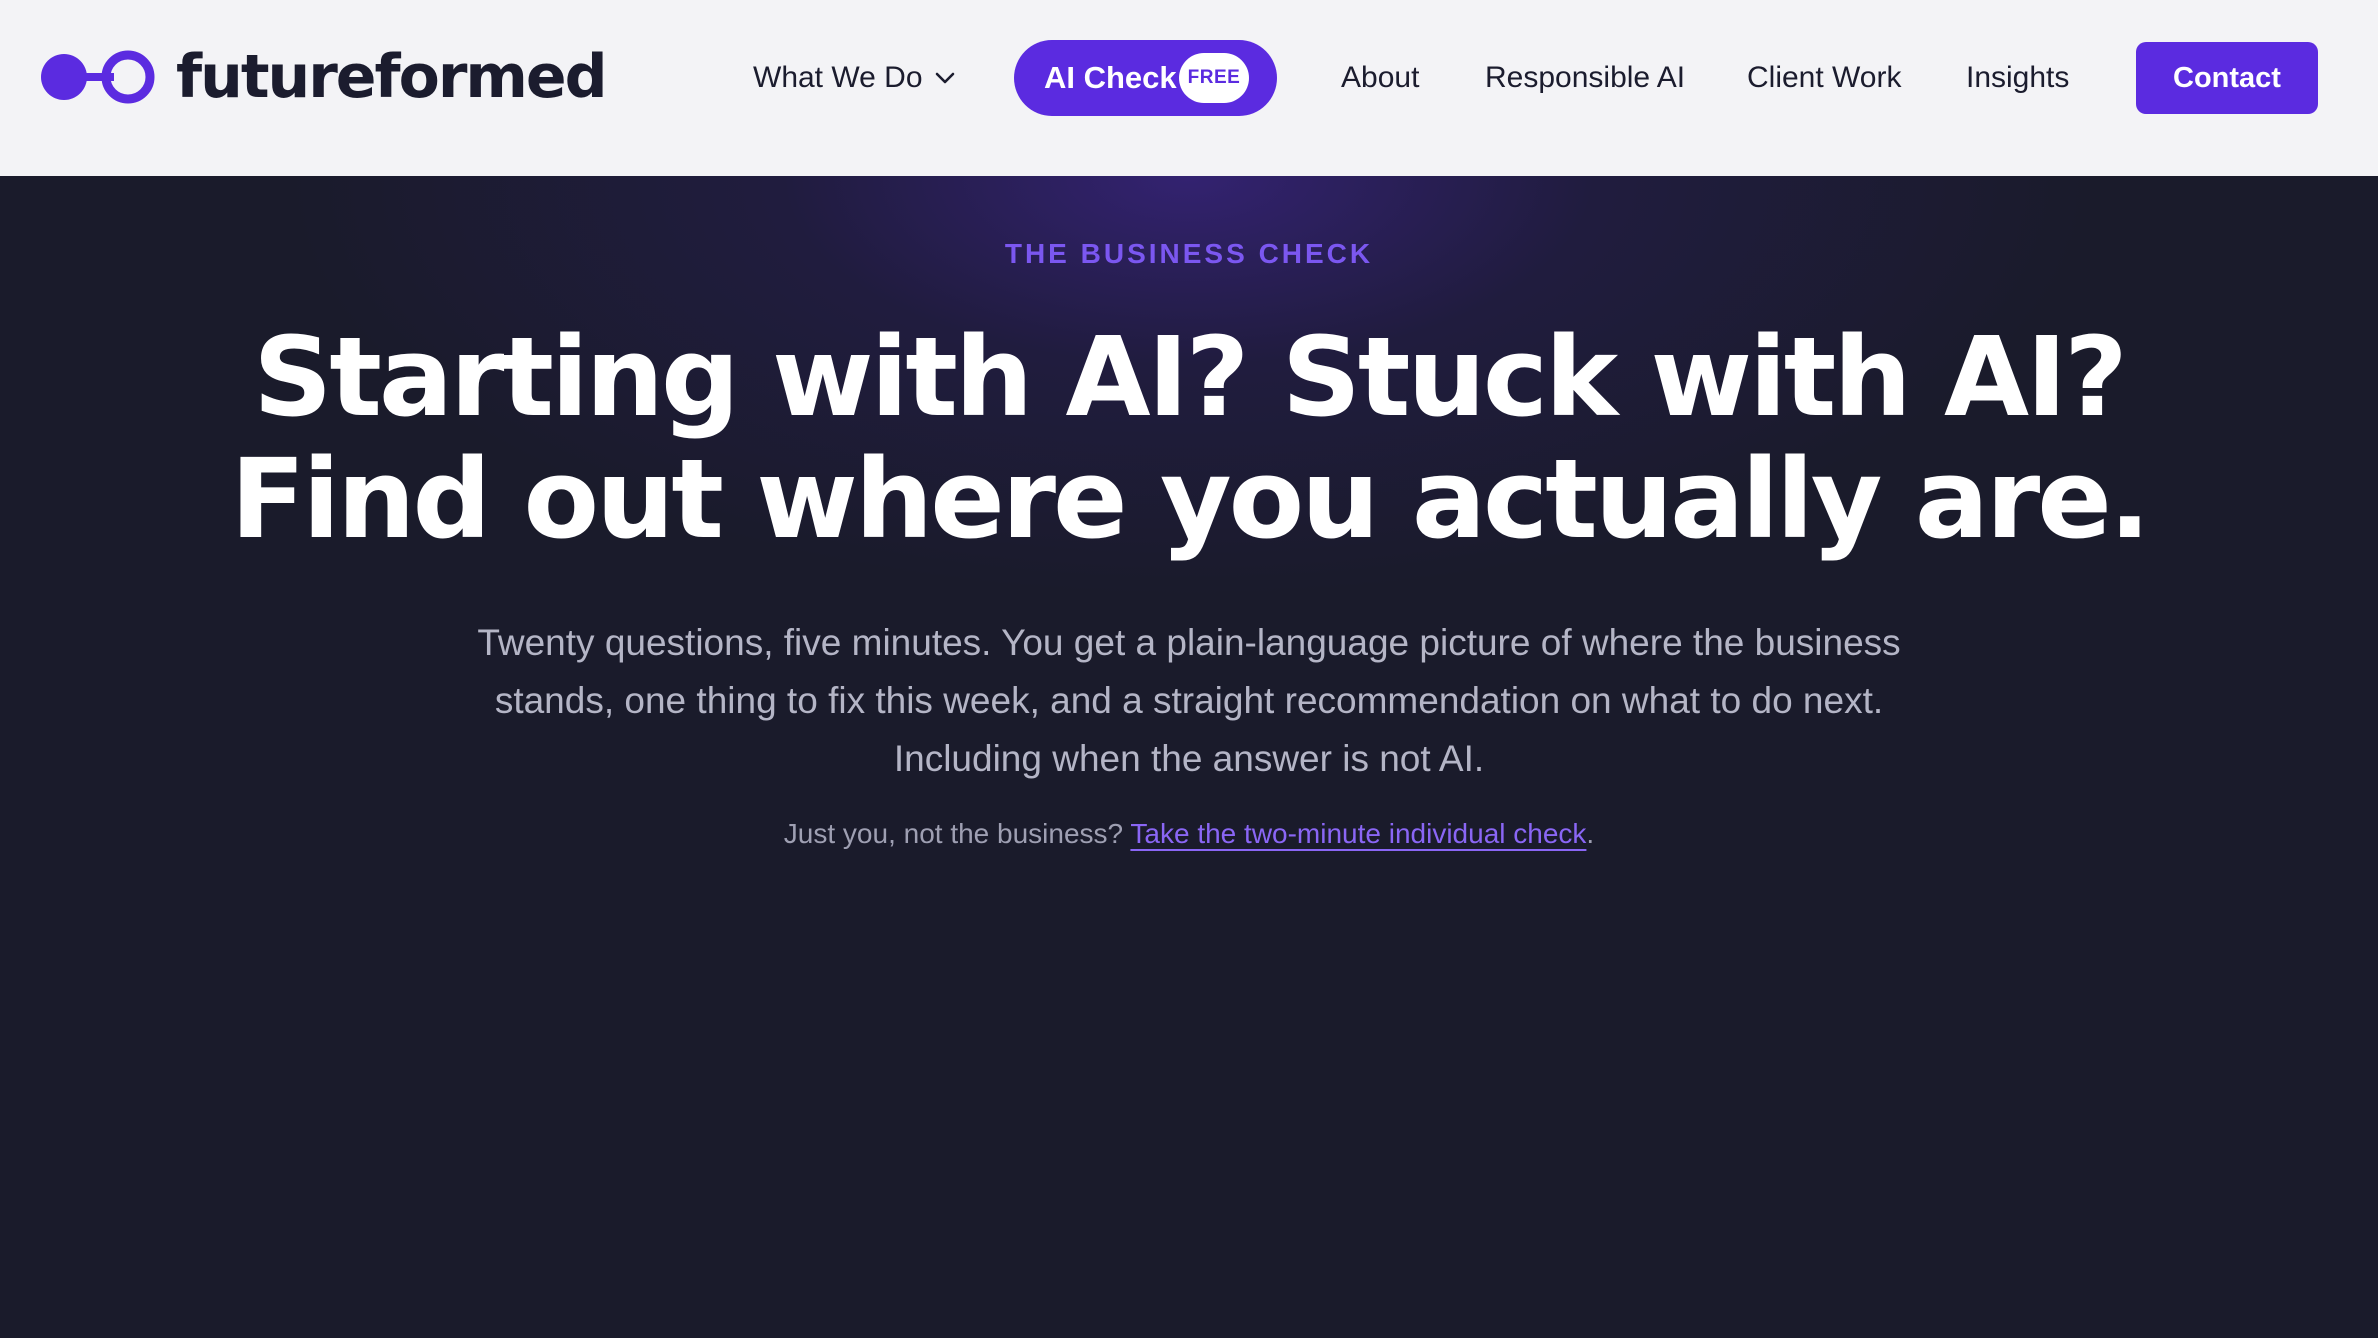  I want to click on hero-eyebrow: THE BUSINESS CHECK, so click(1189, 253).